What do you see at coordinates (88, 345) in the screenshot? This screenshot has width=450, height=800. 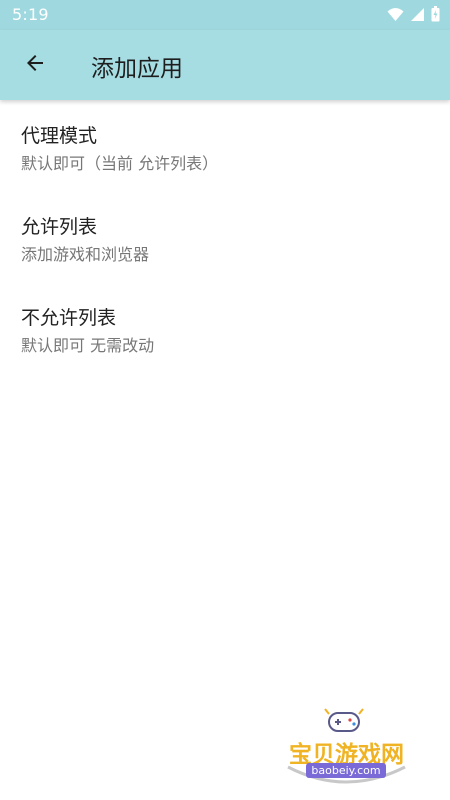 I see `setting-summary: 默认即可 无需改动` at bounding box center [88, 345].